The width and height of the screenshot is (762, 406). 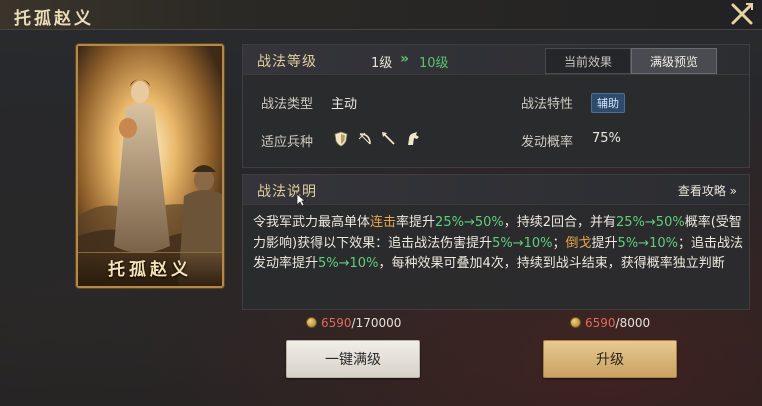 What do you see at coordinates (633, 323) in the screenshot?
I see `up-cost-total: /8000` at bounding box center [633, 323].